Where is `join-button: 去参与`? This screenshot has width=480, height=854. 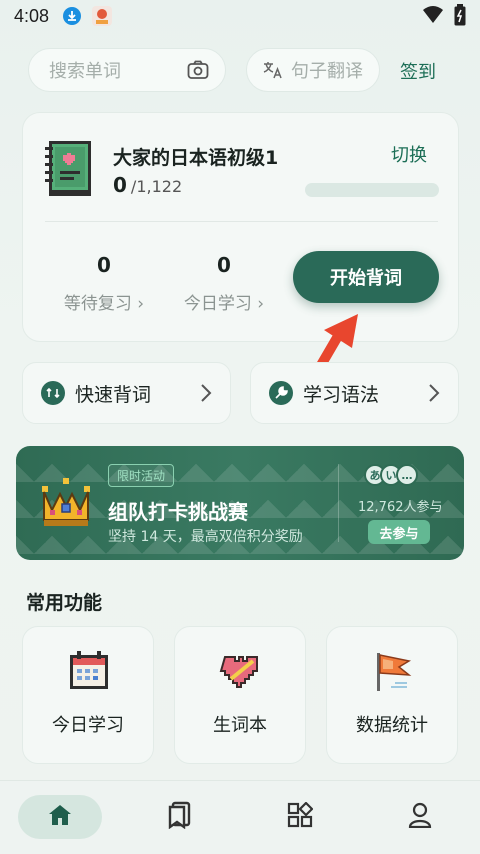
join-button: 去参与 is located at coordinates (399, 532).